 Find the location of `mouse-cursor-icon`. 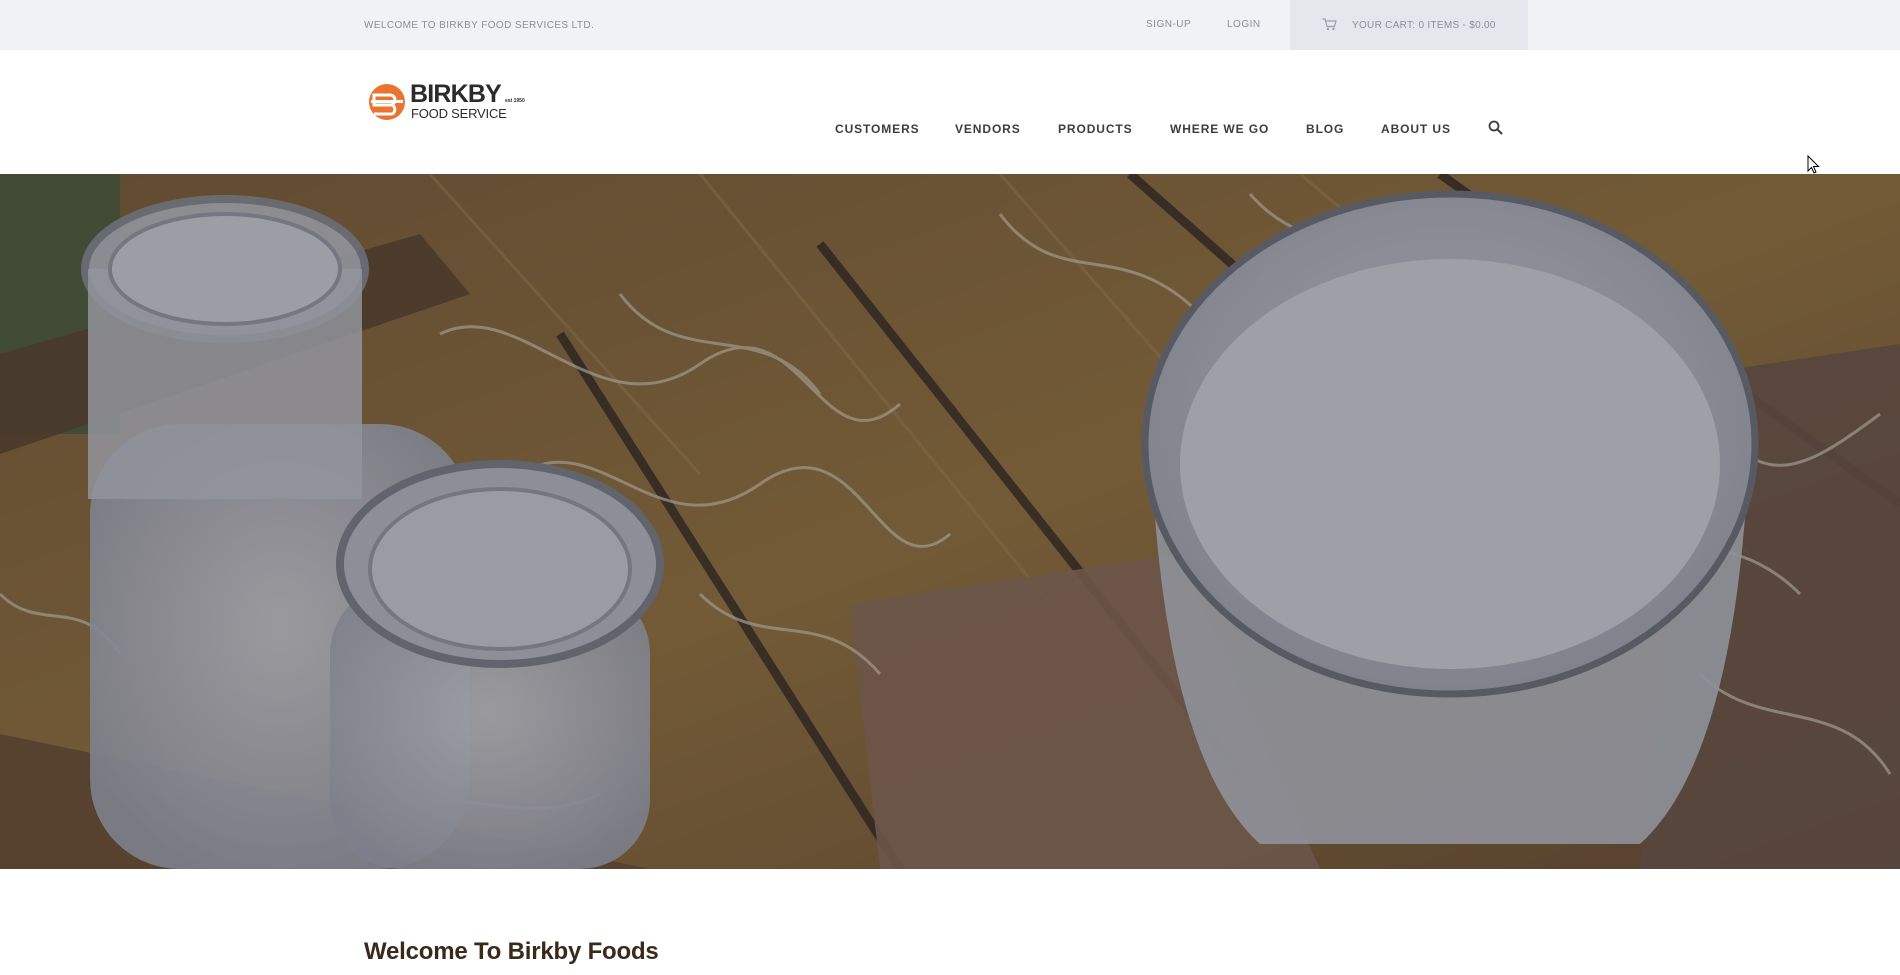

mouse-cursor-icon is located at coordinates (1813, 164).